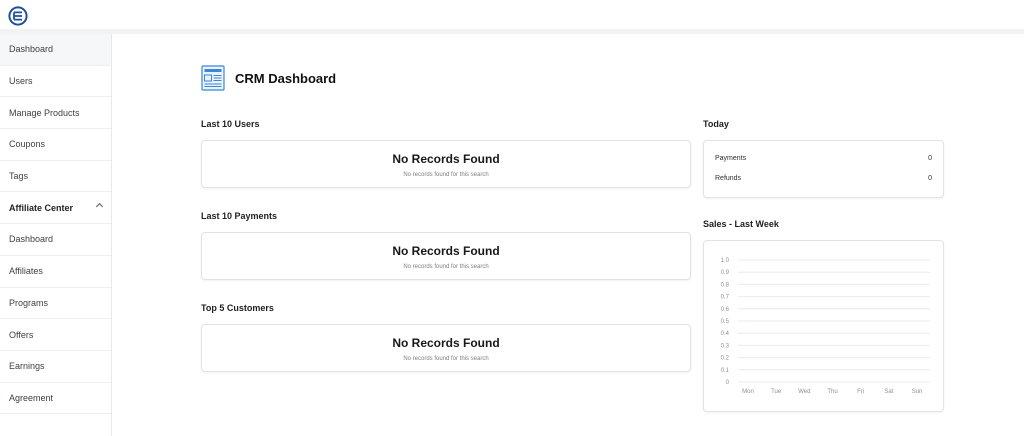 This screenshot has width=1024, height=436. What do you see at coordinates (725, 310) in the screenshot?
I see `y-tick-label: 0.6` at bounding box center [725, 310].